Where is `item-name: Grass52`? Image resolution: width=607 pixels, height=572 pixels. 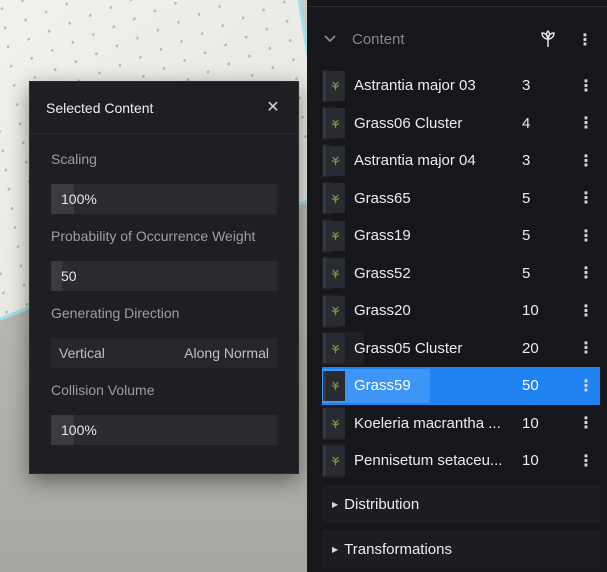
item-name: Grass52 is located at coordinates (382, 273).